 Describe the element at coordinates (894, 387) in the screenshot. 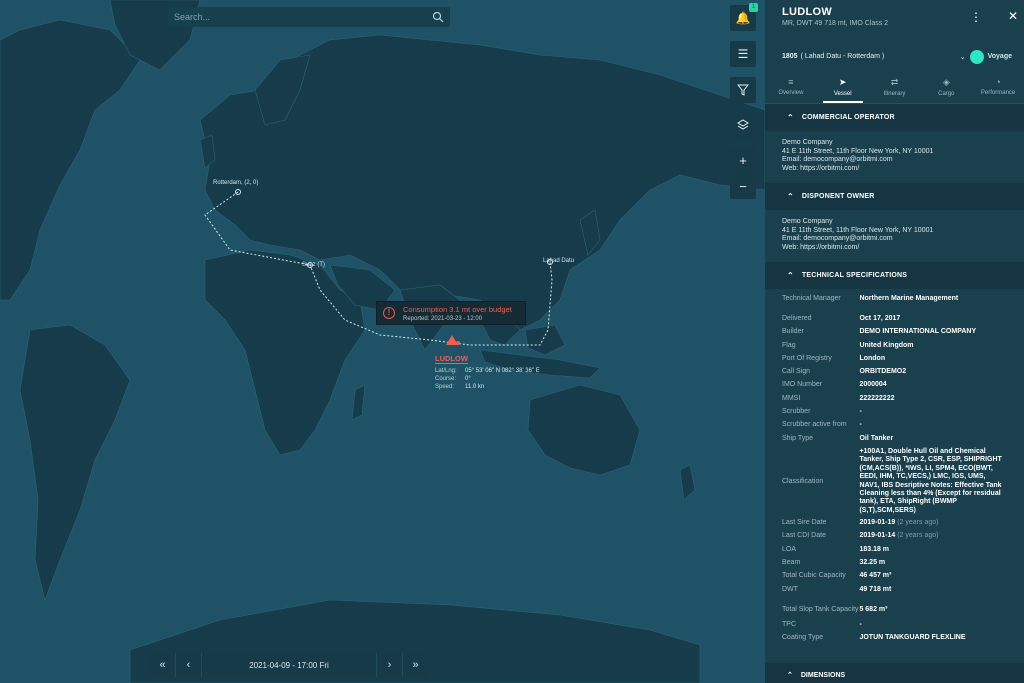

I see `spec-row: IMO Number 2000004` at that location.